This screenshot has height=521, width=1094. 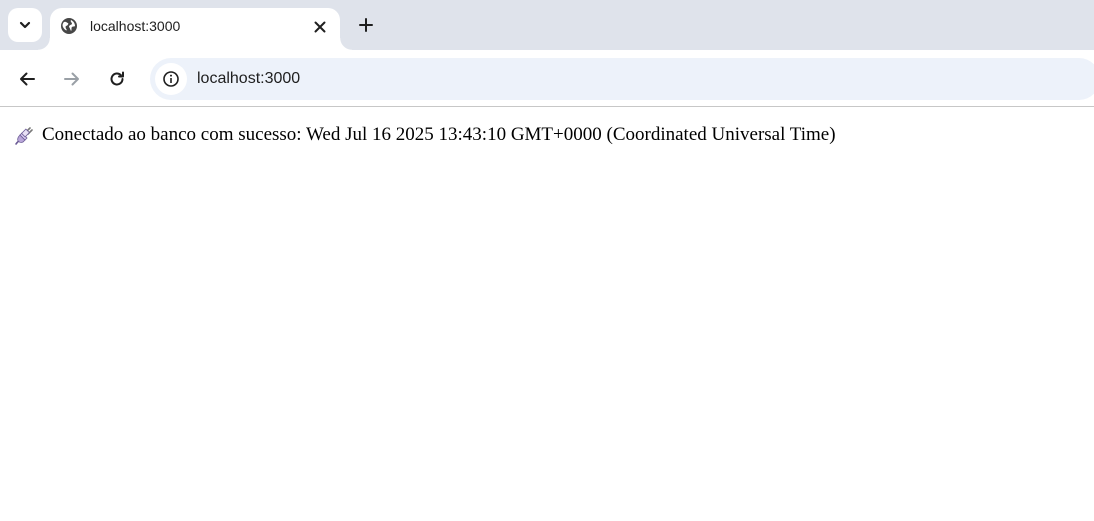 I want to click on tab-strip: localhost:3000, so click(x=547, y=25).